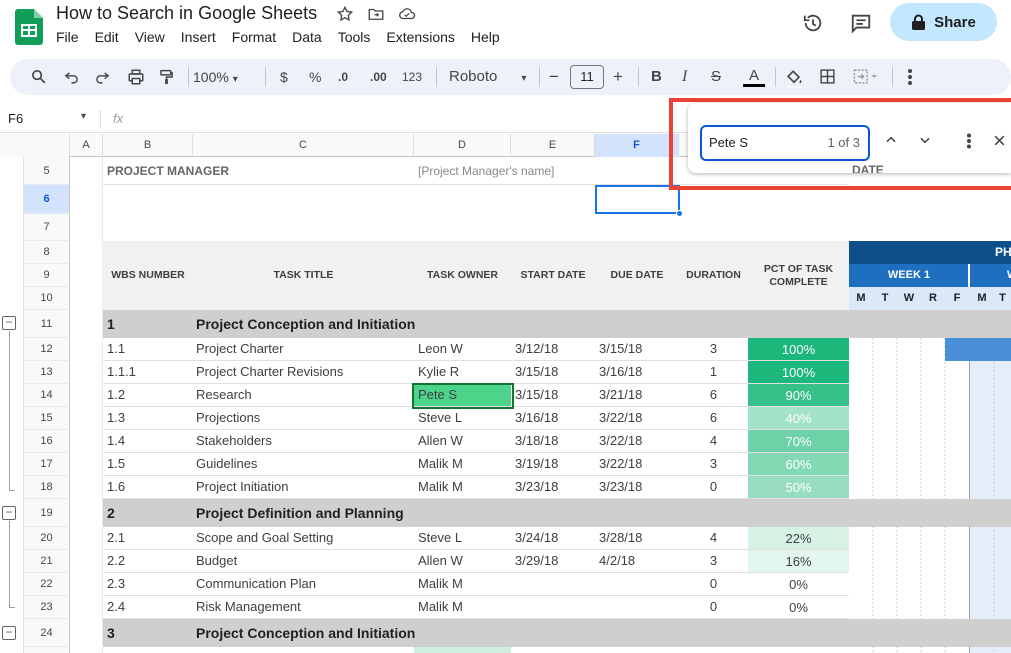 The width and height of the screenshot is (1011, 653). Describe the element at coordinates (47, 275) in the screenshot. I see `row-header: 9` at that location.